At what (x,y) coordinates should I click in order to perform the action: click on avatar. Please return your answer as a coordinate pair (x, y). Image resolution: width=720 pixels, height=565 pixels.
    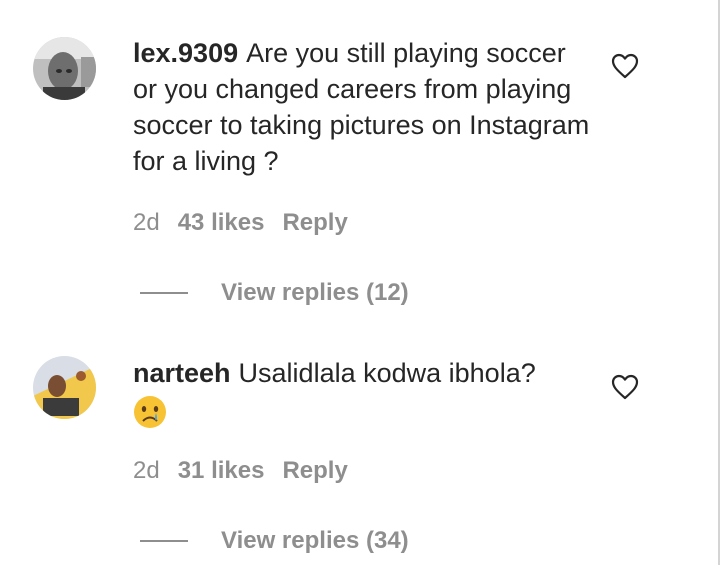
    Looking at the image, I should click on (64, 387).